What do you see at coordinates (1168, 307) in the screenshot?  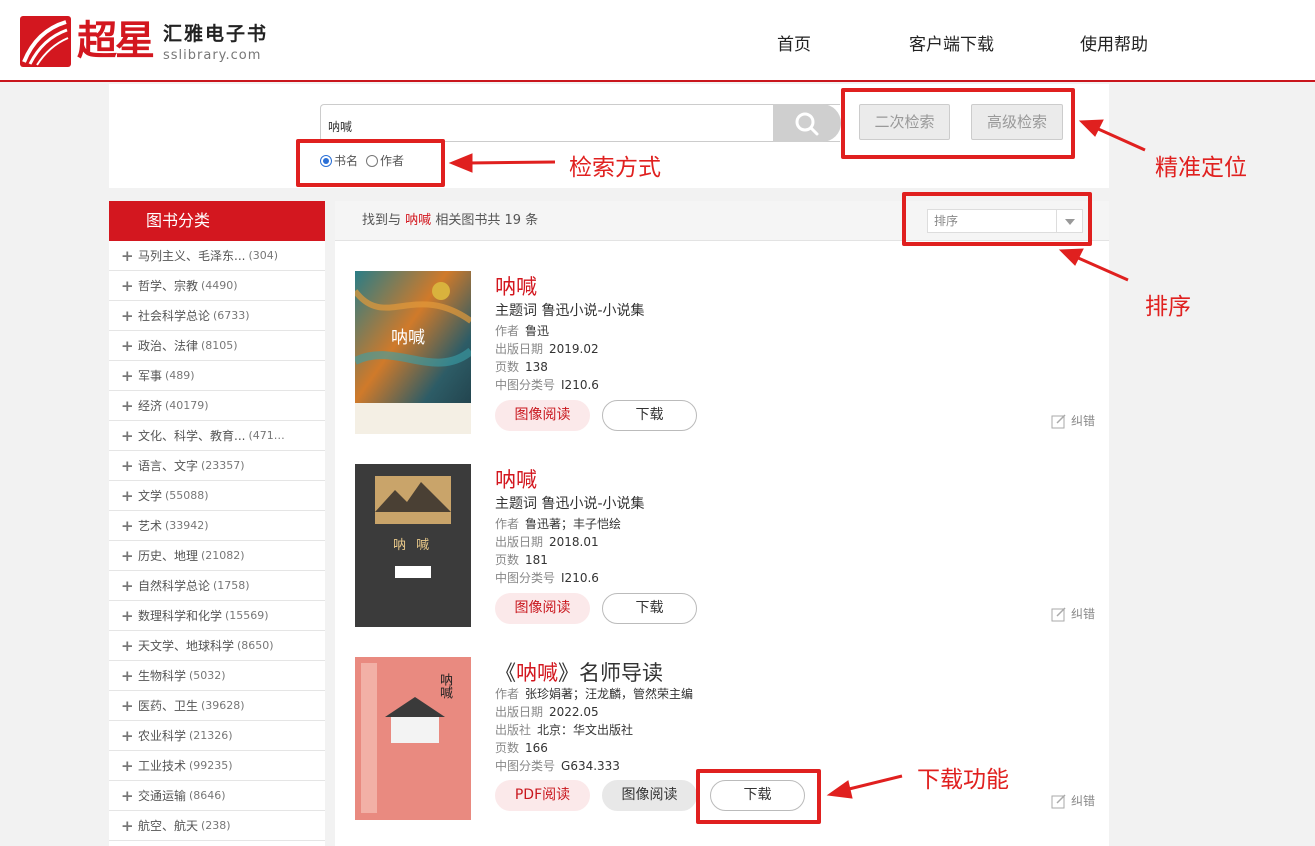 I see `annotation-sort: 排序` at bounding box center [1168, 307].